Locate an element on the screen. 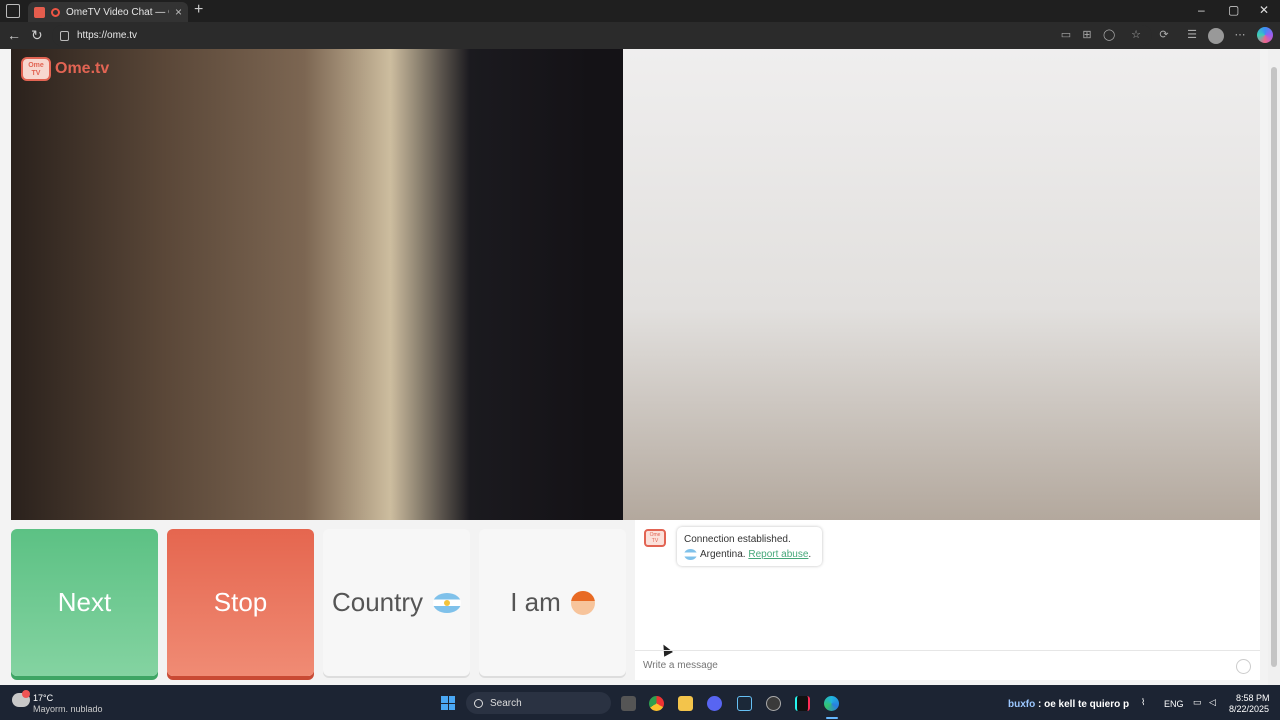 Image resolution: width=1280 pixels, height=720 pixels. search-label: Search is located at coordinates (506, 703).